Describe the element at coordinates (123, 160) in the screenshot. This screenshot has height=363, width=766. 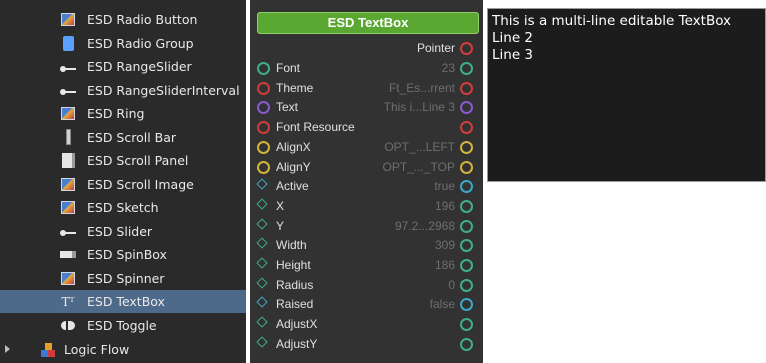
I see `tree-item: ESD Scroll Panel` at that location.